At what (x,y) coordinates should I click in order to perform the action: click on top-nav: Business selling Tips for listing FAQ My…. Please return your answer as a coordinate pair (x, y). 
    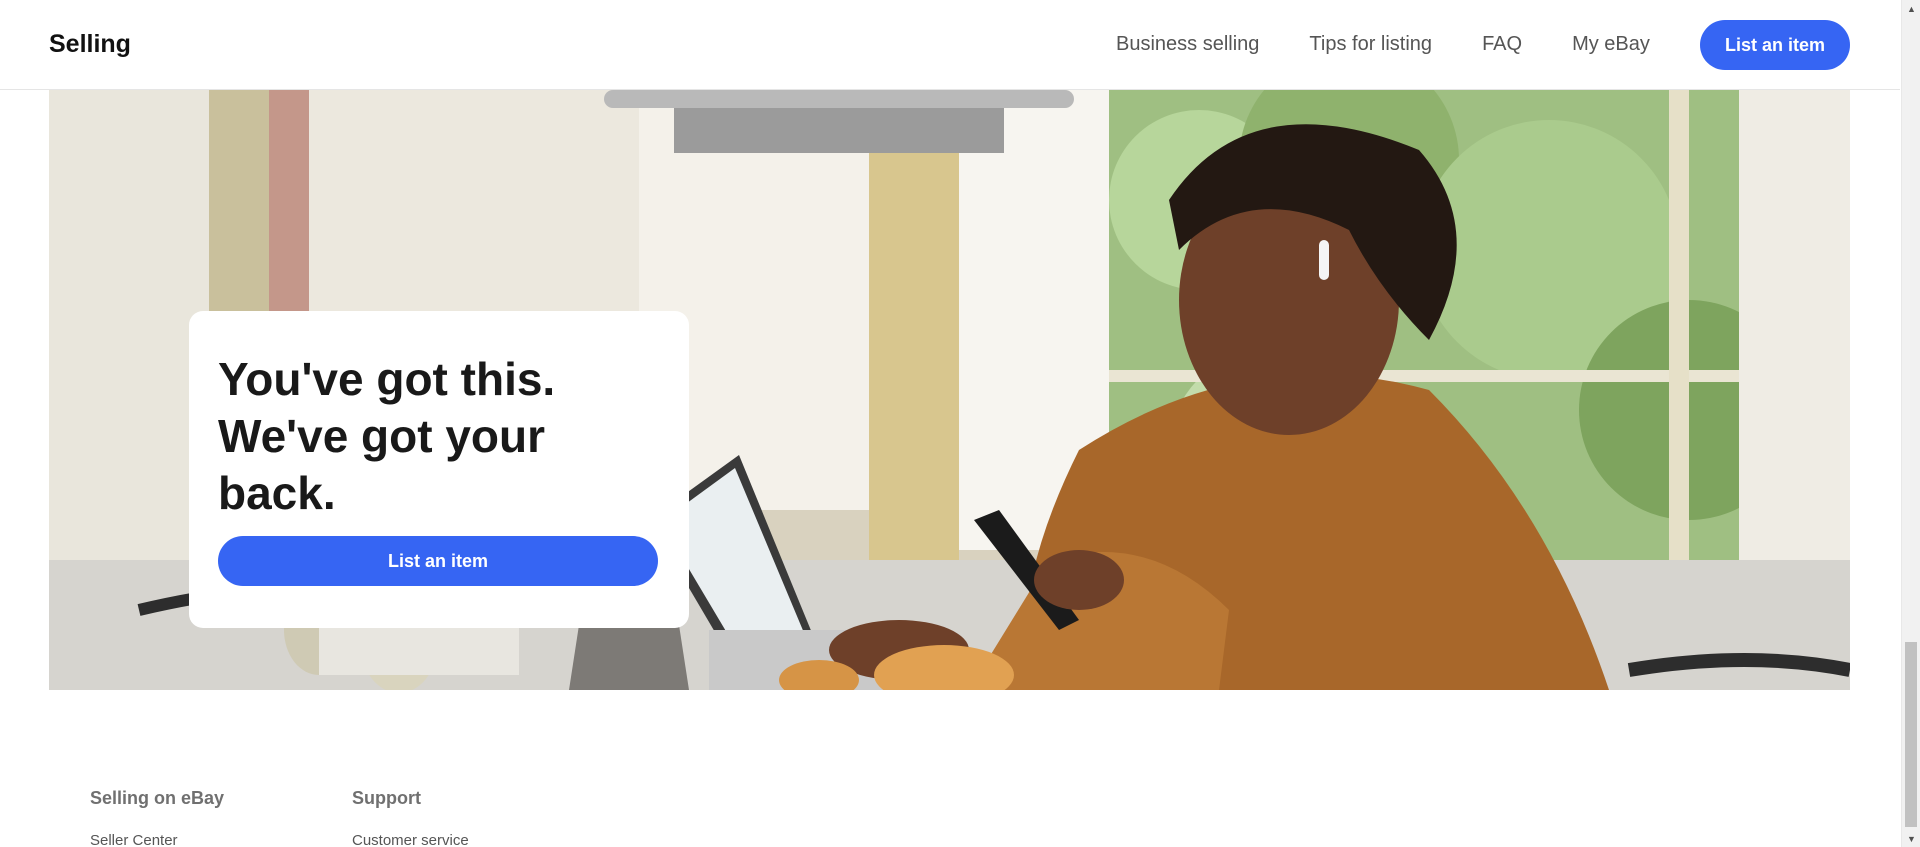
    Looking at the image, I should click on (1383, 44).